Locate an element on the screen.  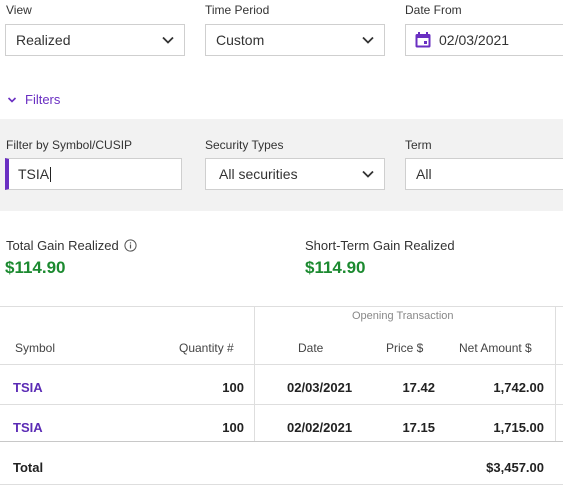
total-divider is located at coordinates (281, 441).